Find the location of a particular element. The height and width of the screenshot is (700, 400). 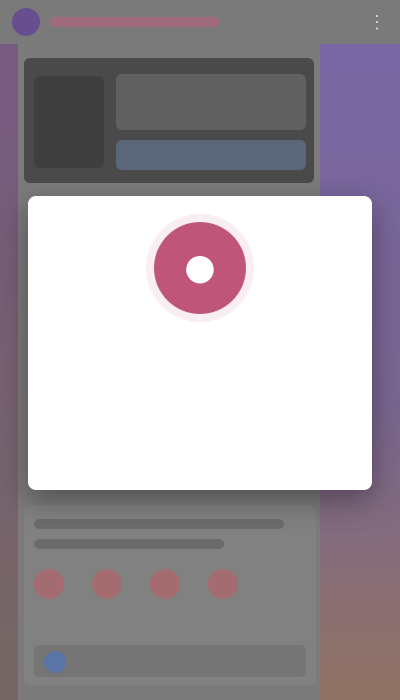

modal-actions is located at coordinates (332, 462).